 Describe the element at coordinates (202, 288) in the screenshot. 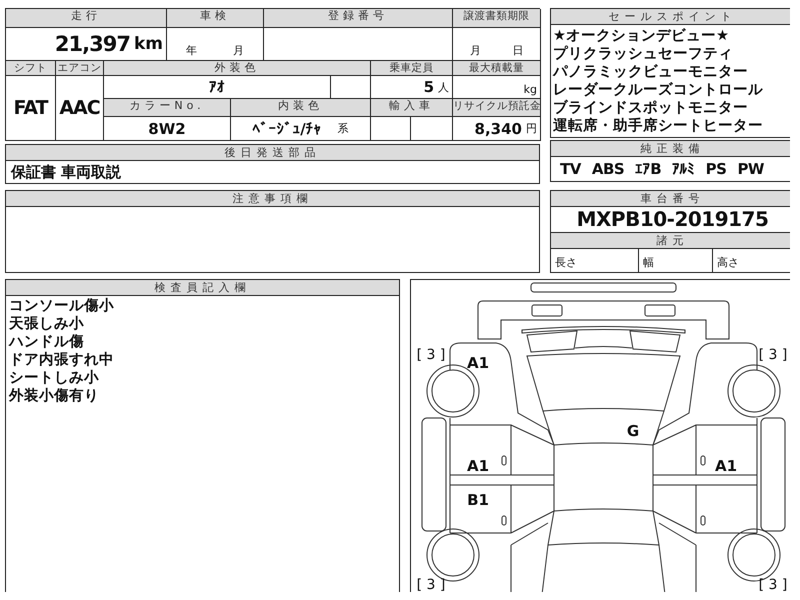

I see `section-header: 検査員記入欄` at that location.